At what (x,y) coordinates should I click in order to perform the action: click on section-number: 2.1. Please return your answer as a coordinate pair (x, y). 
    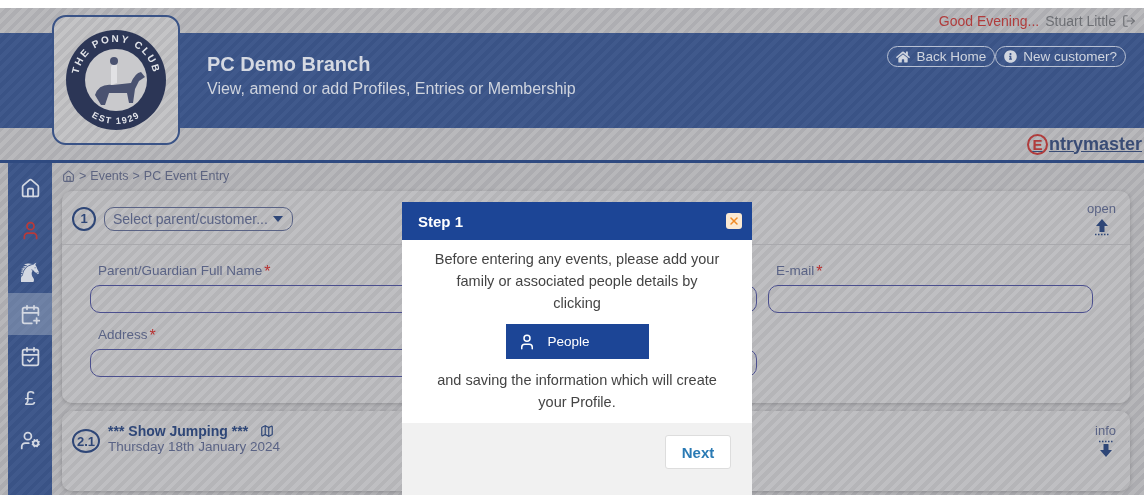
    Looking at the image, I should click on (86, 441).